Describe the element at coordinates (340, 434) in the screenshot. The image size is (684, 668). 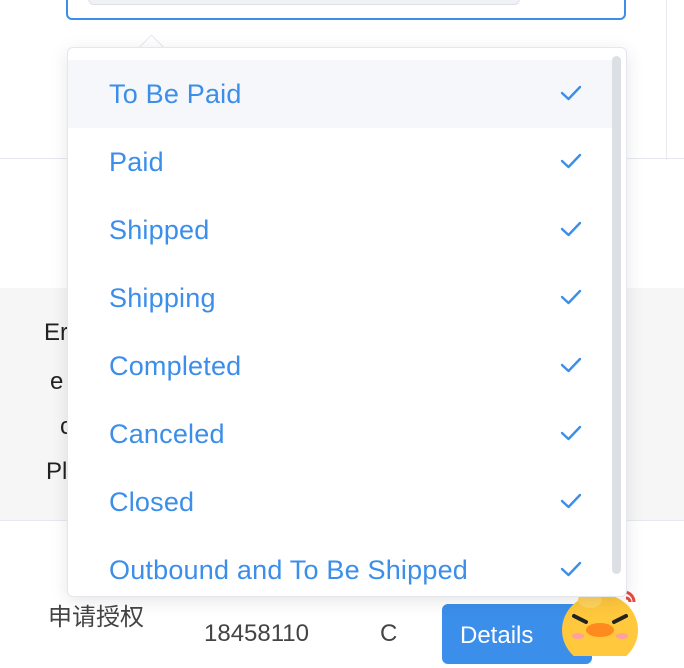
I see `option-canceled: Canceled` at that location.